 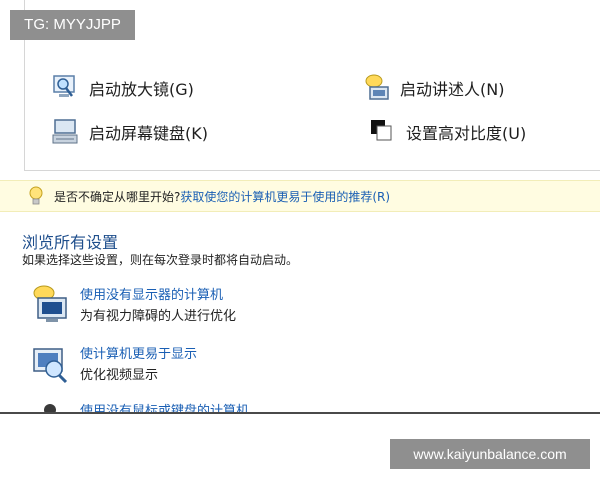 I want to click on browse-all-settings-description: 如果选择这些设置，则在每次登录时都将自动启动。, so click(x=160, y=260).